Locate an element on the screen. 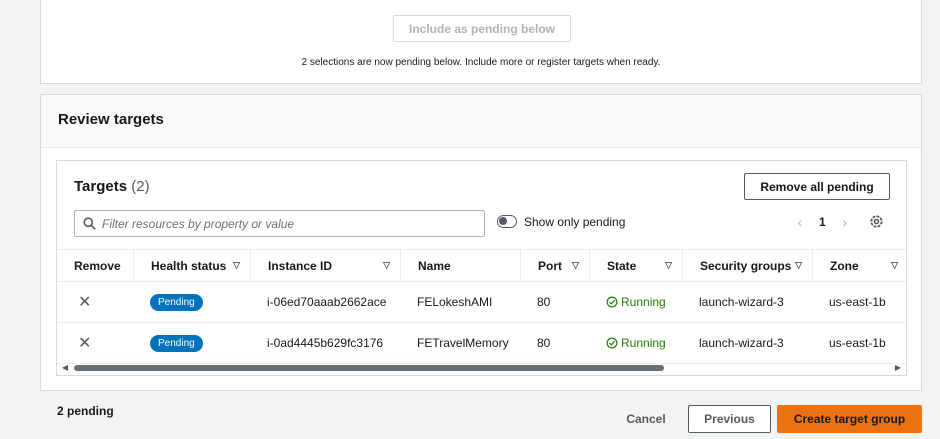 The image size is (940, 439). instance-id: i-0ad4445b629fc3176 is located at coordinates (325, 343).